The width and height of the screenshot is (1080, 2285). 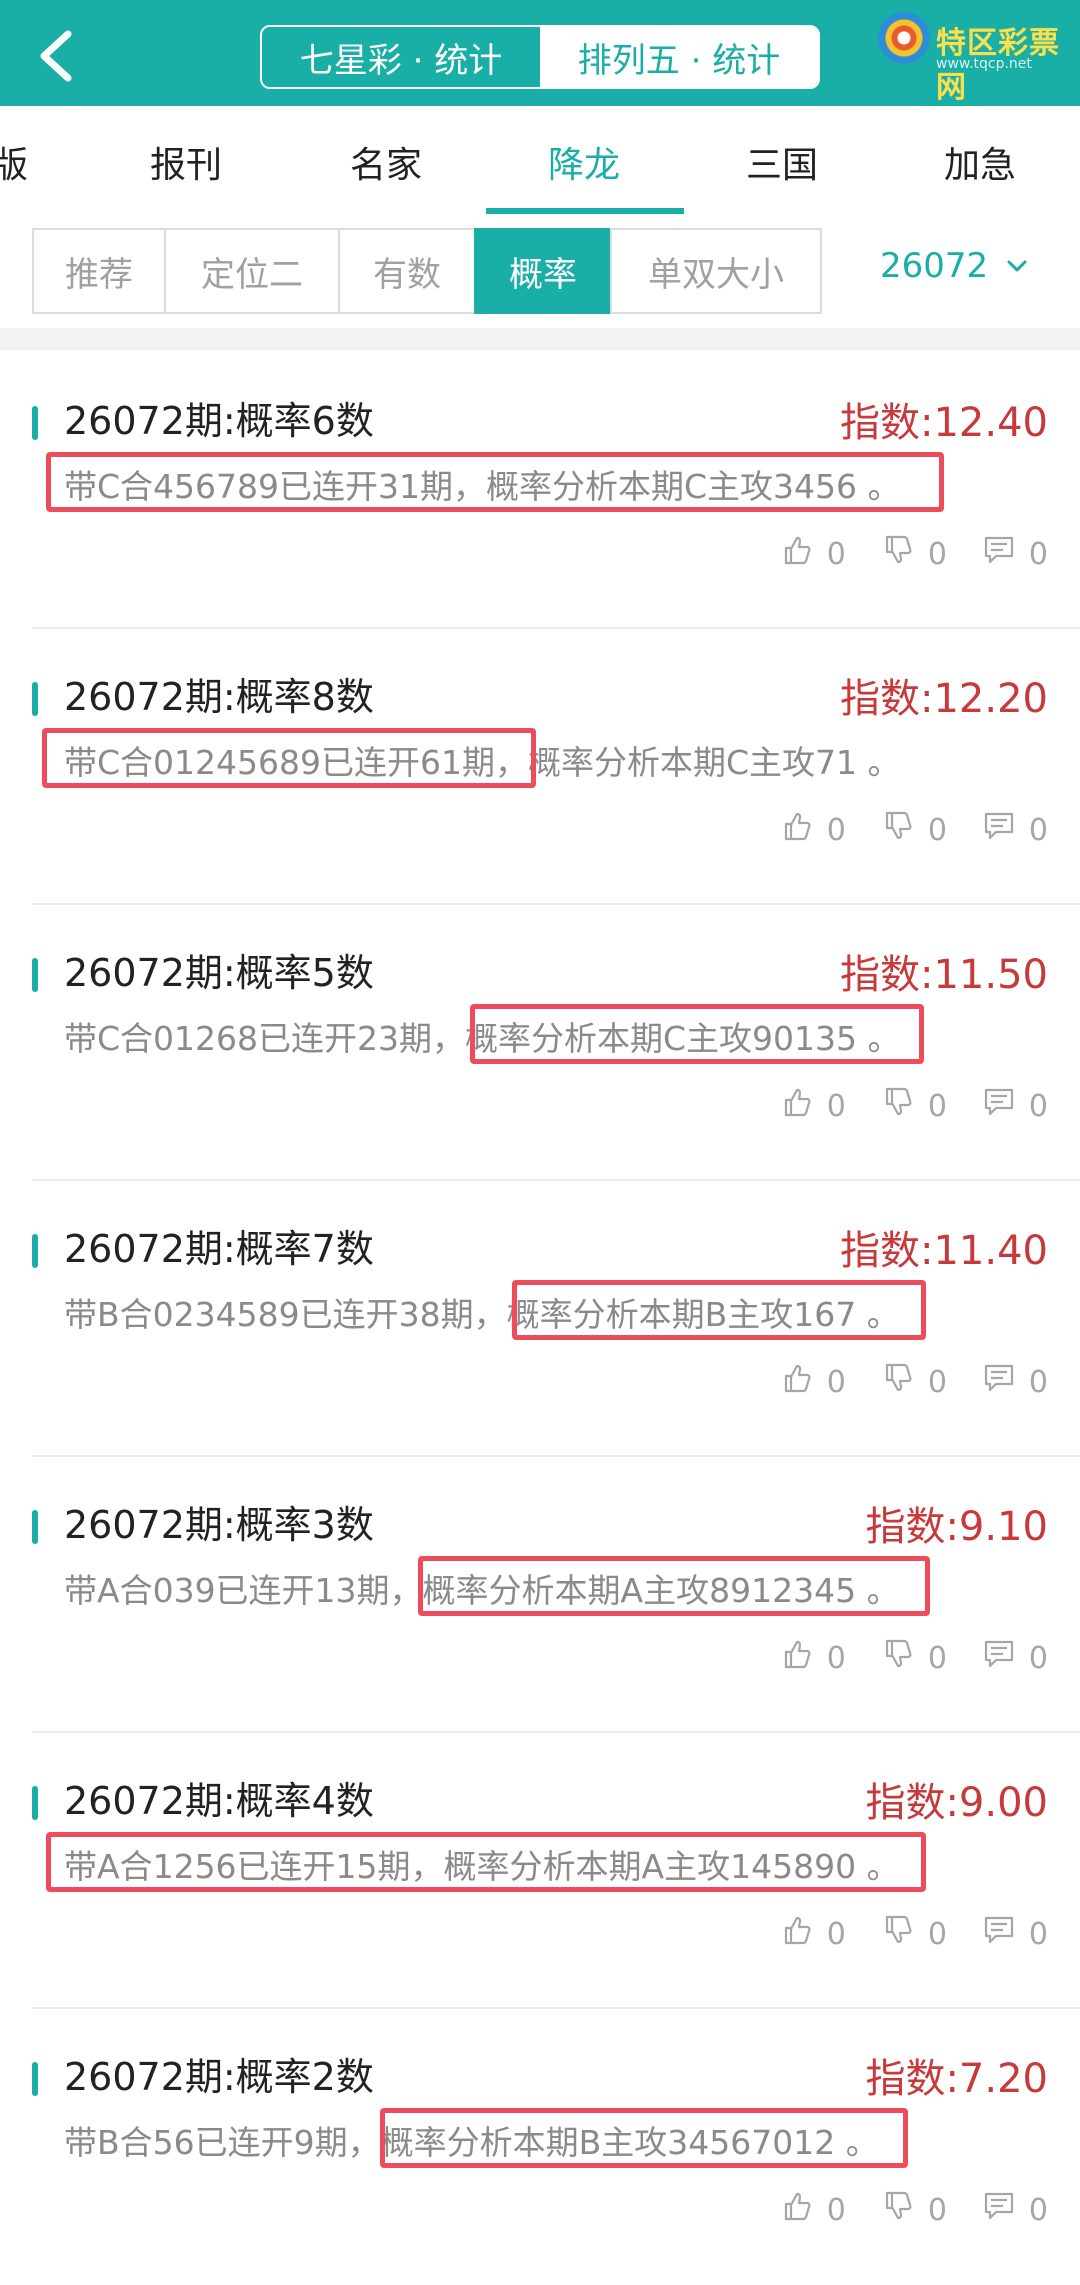 I want to click on card-title: 26072期:概率3数, so click(x=219, y=1525).